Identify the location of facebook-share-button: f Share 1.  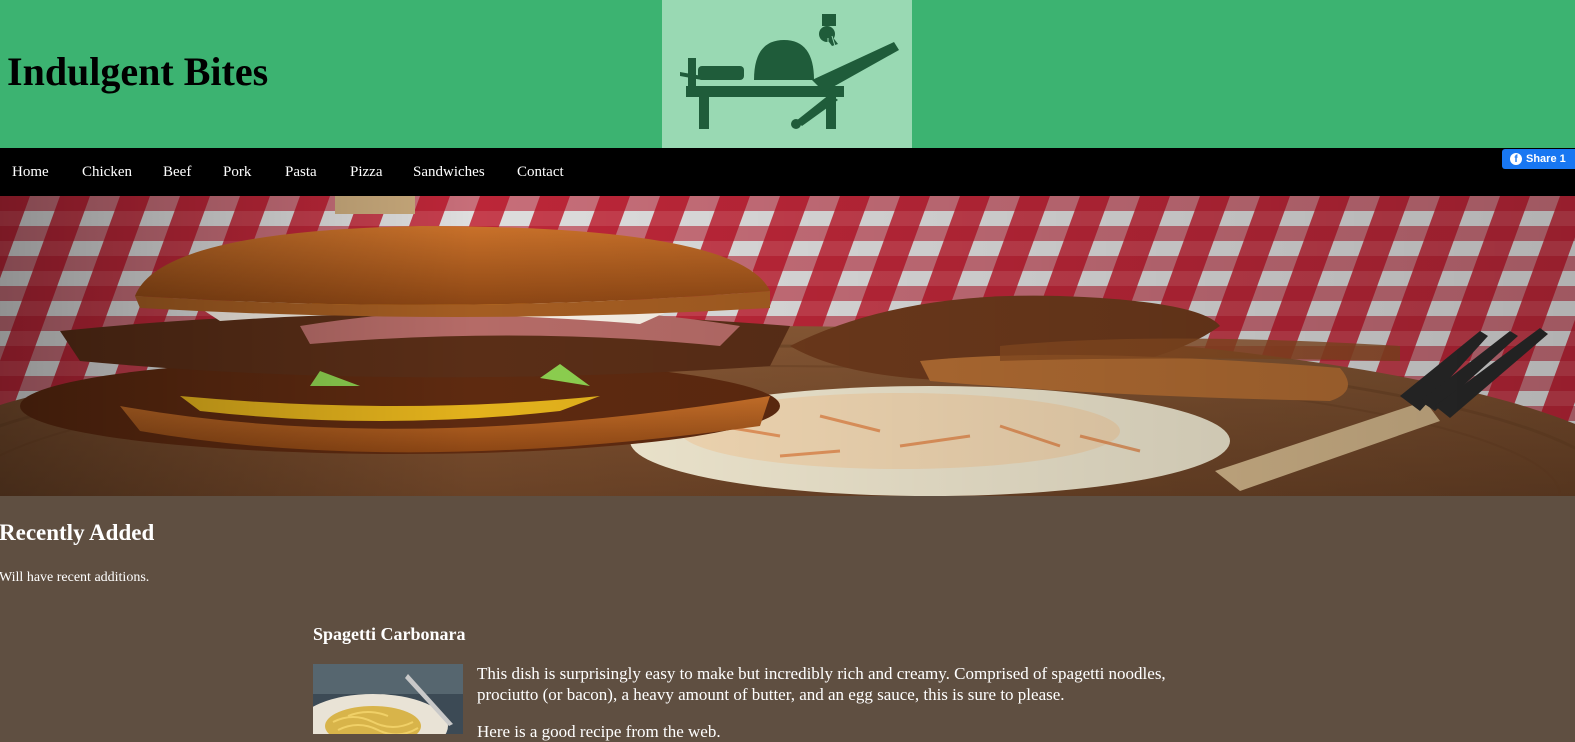
(1538, 159).